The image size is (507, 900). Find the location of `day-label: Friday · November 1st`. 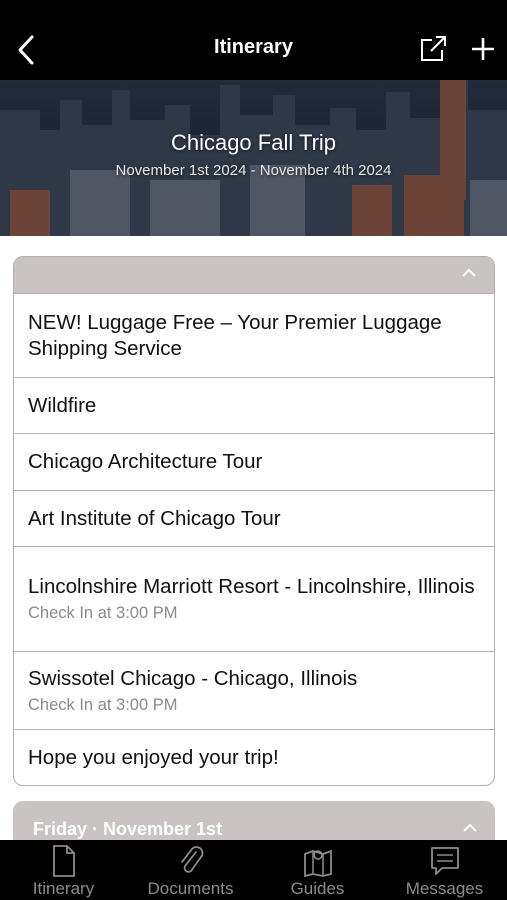

day-label: Friday · November 1st is located at coordinates (128, 829).